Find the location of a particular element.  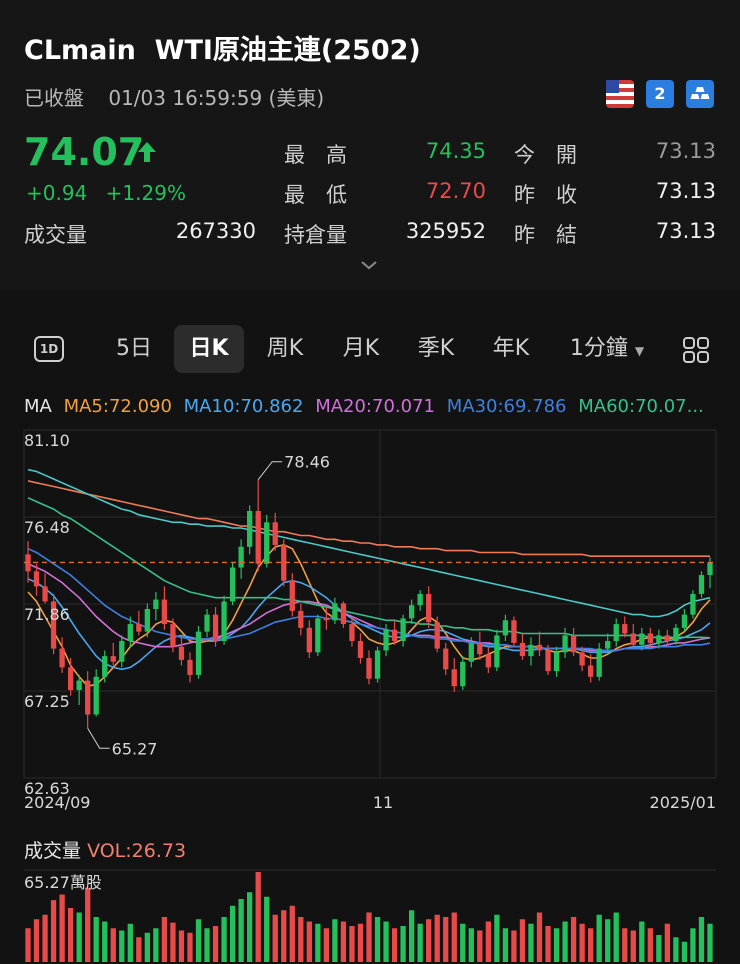

tab-quarterly-k: 季K is located at coordinates (436, 349).